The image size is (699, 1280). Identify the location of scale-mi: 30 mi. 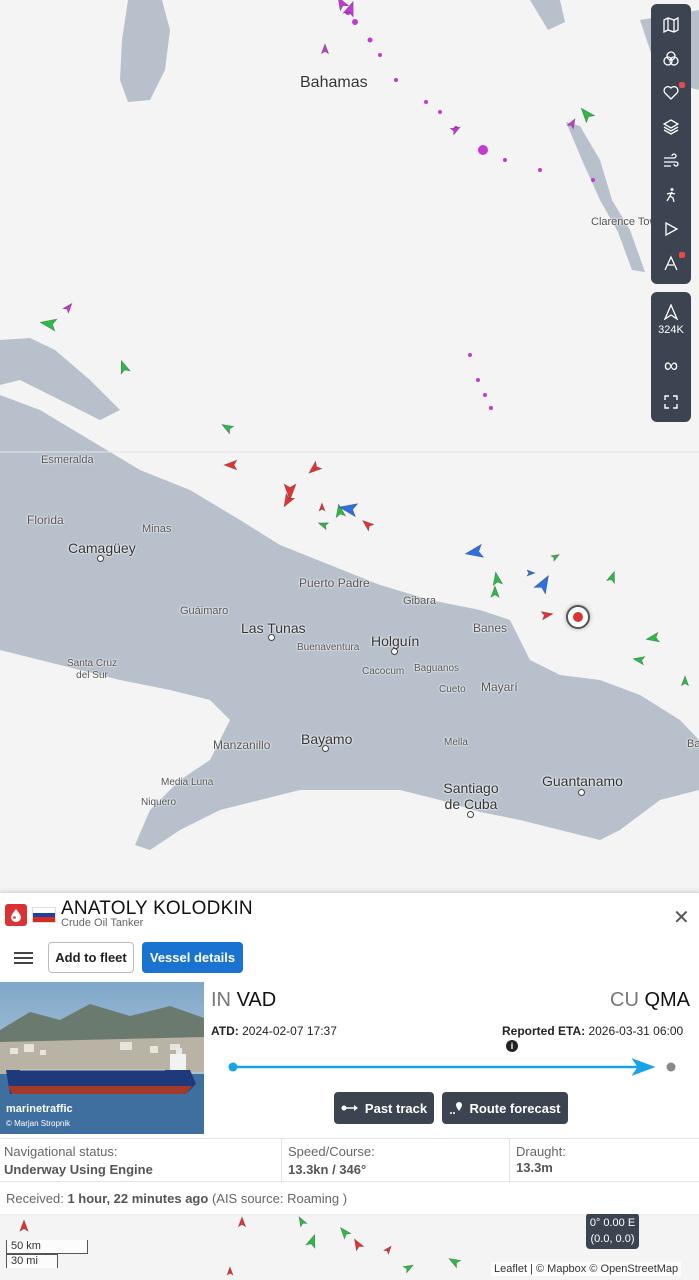
(32, 1261).